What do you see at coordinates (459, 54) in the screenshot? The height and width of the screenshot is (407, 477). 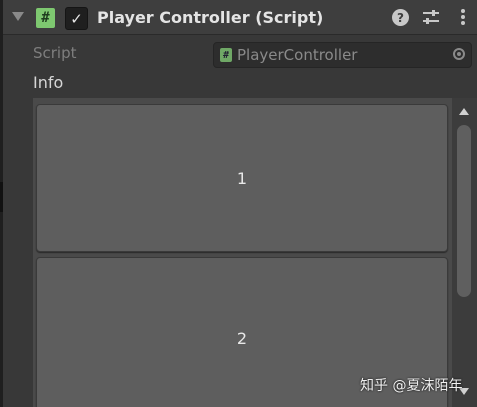 I see `object-picker-icon` at bounding box center [459, 54].